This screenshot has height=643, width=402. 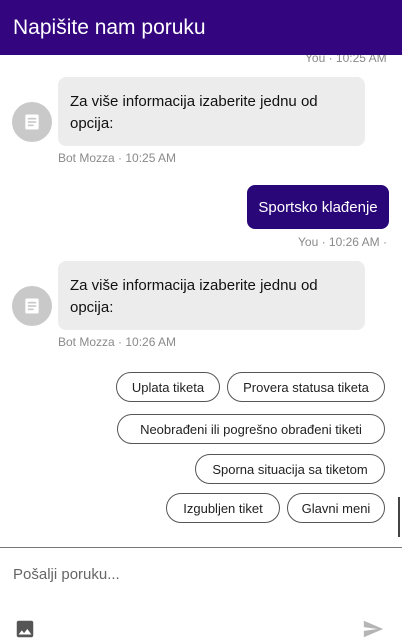 I want to click on message-input, so click(x=198, y=574).